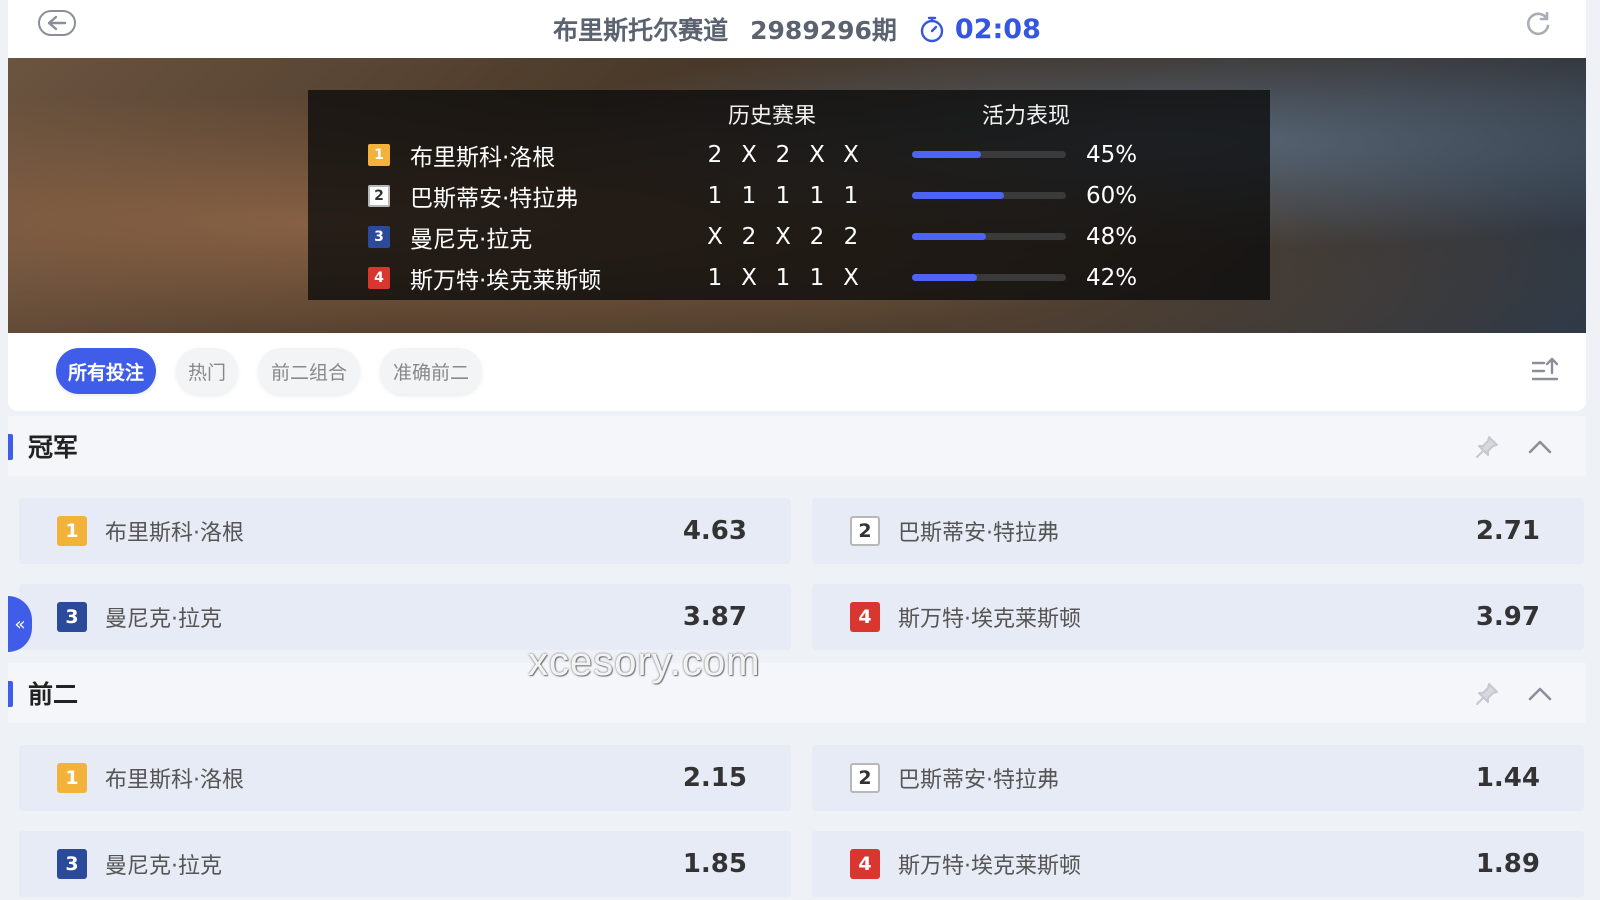 Image resolution: width=1600 pixels, height=900 pixels. I want to click on race-title: 布里斯托尔赛道 2989296期 02:08, so click(797, 29).